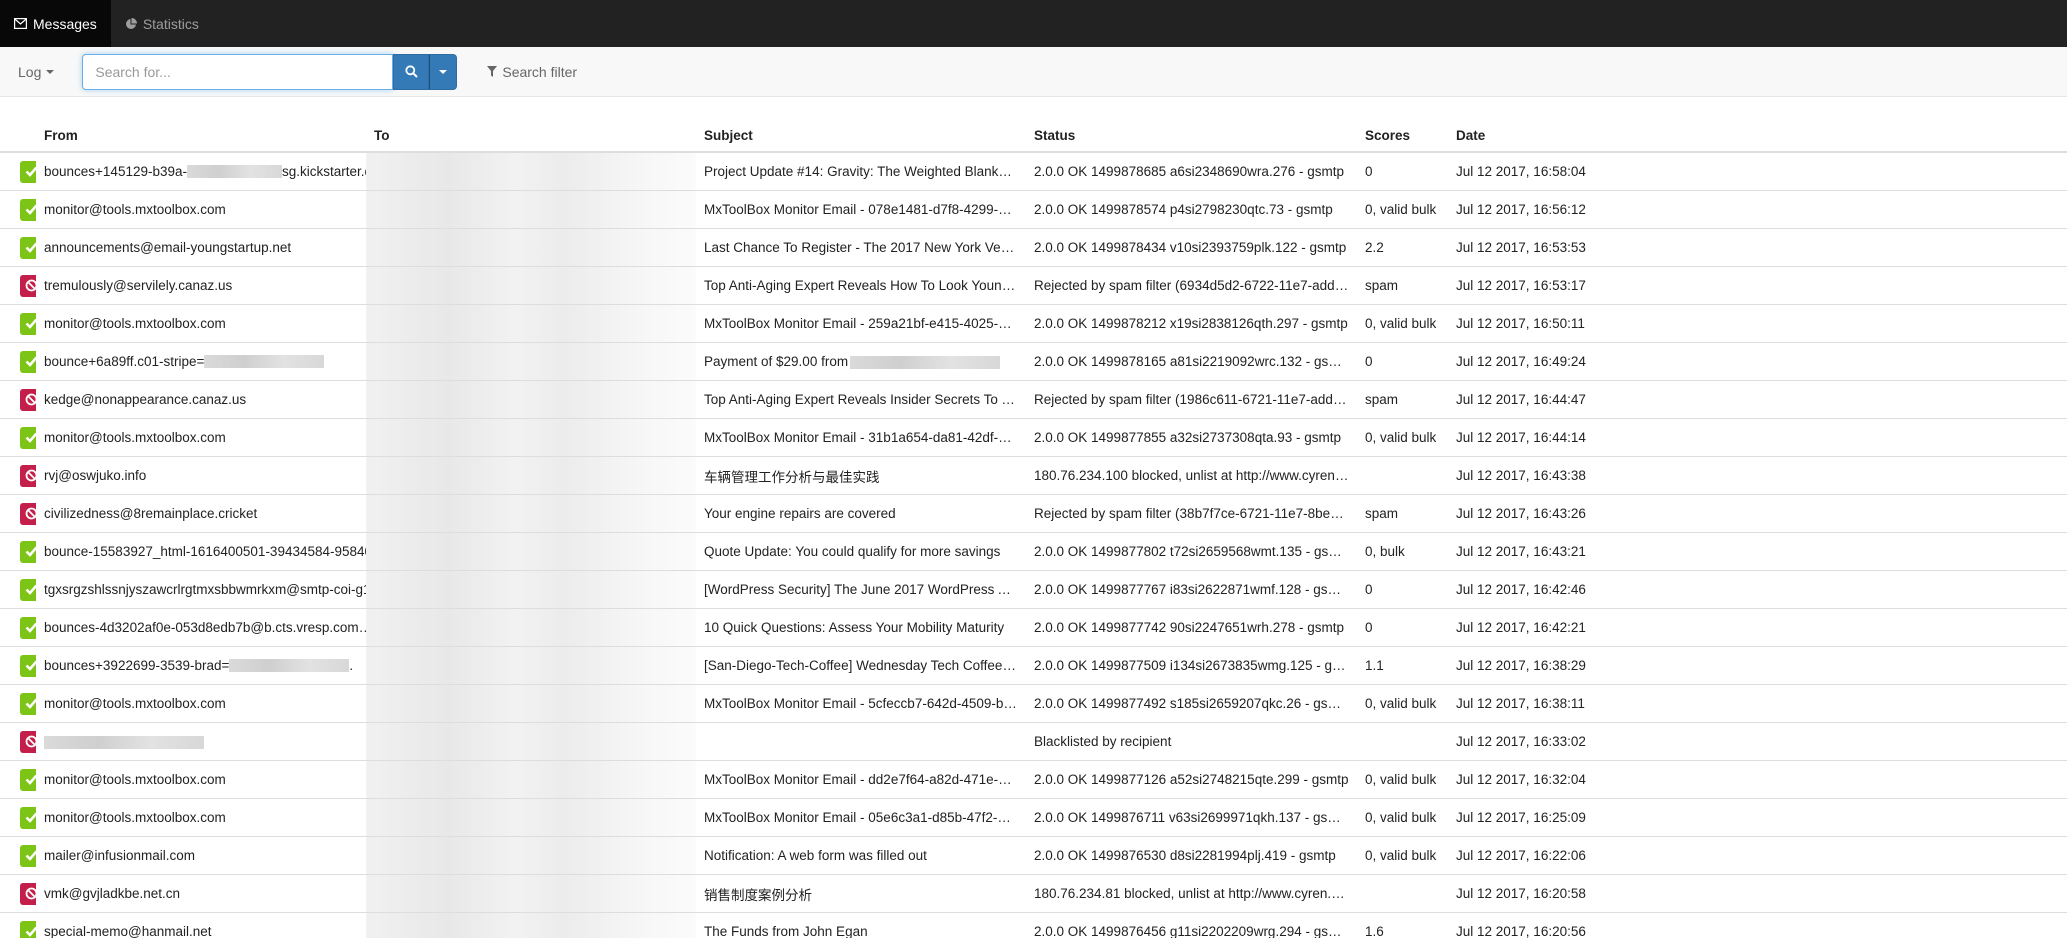 Image resolution: width=2067 pixels, height=938 pixels. I want to click on search-button, so click(411, 71).